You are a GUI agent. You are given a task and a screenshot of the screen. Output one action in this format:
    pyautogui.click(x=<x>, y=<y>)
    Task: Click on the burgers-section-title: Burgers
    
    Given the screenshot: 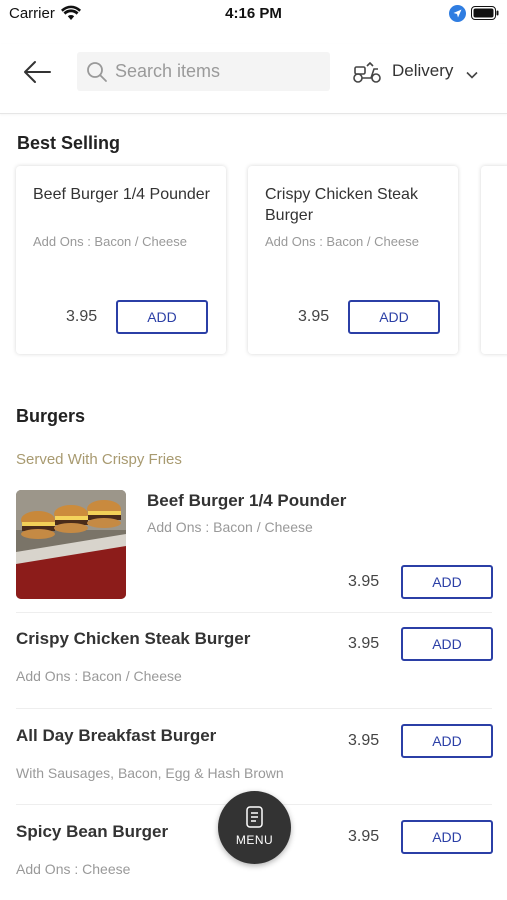 What is the action you would take?
    pyautogui.click(x=51, y=416)
    